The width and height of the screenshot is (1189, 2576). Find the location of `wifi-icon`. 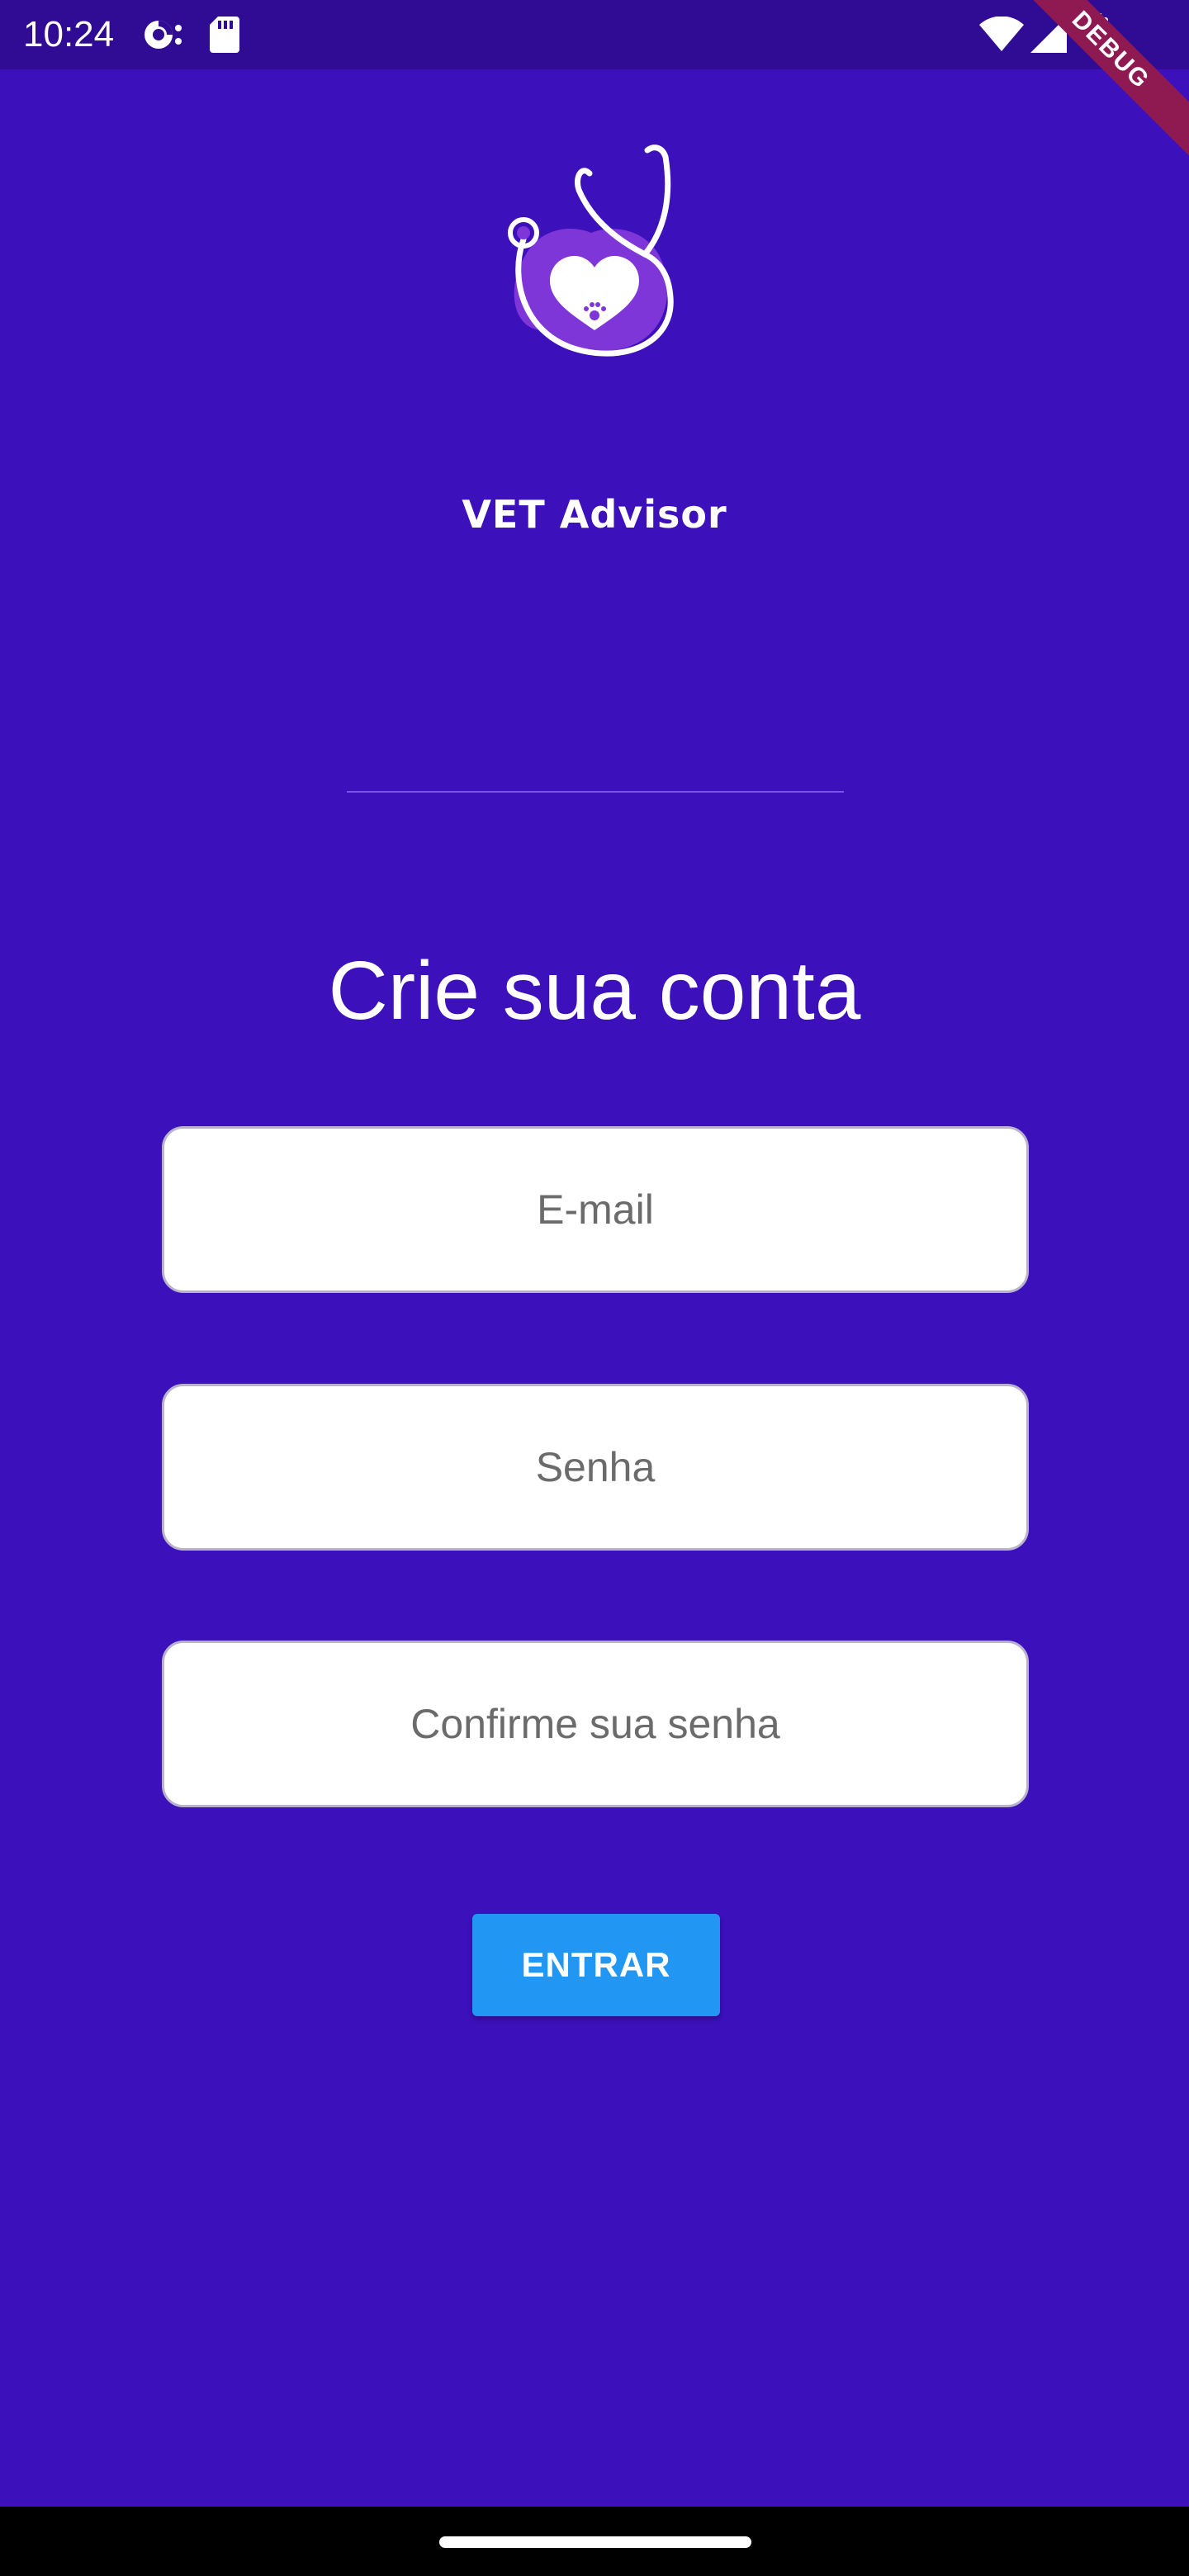

wifi-icon is located at coordinates (1001, 34).